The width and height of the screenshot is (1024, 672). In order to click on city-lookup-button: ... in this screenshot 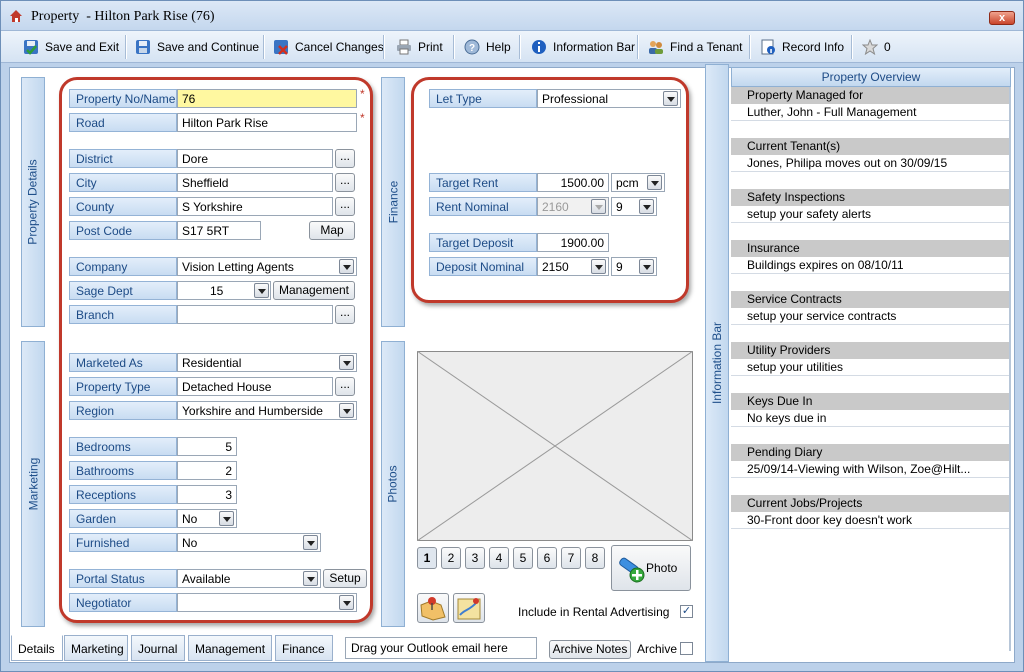, I will do `click(345, 182)`.